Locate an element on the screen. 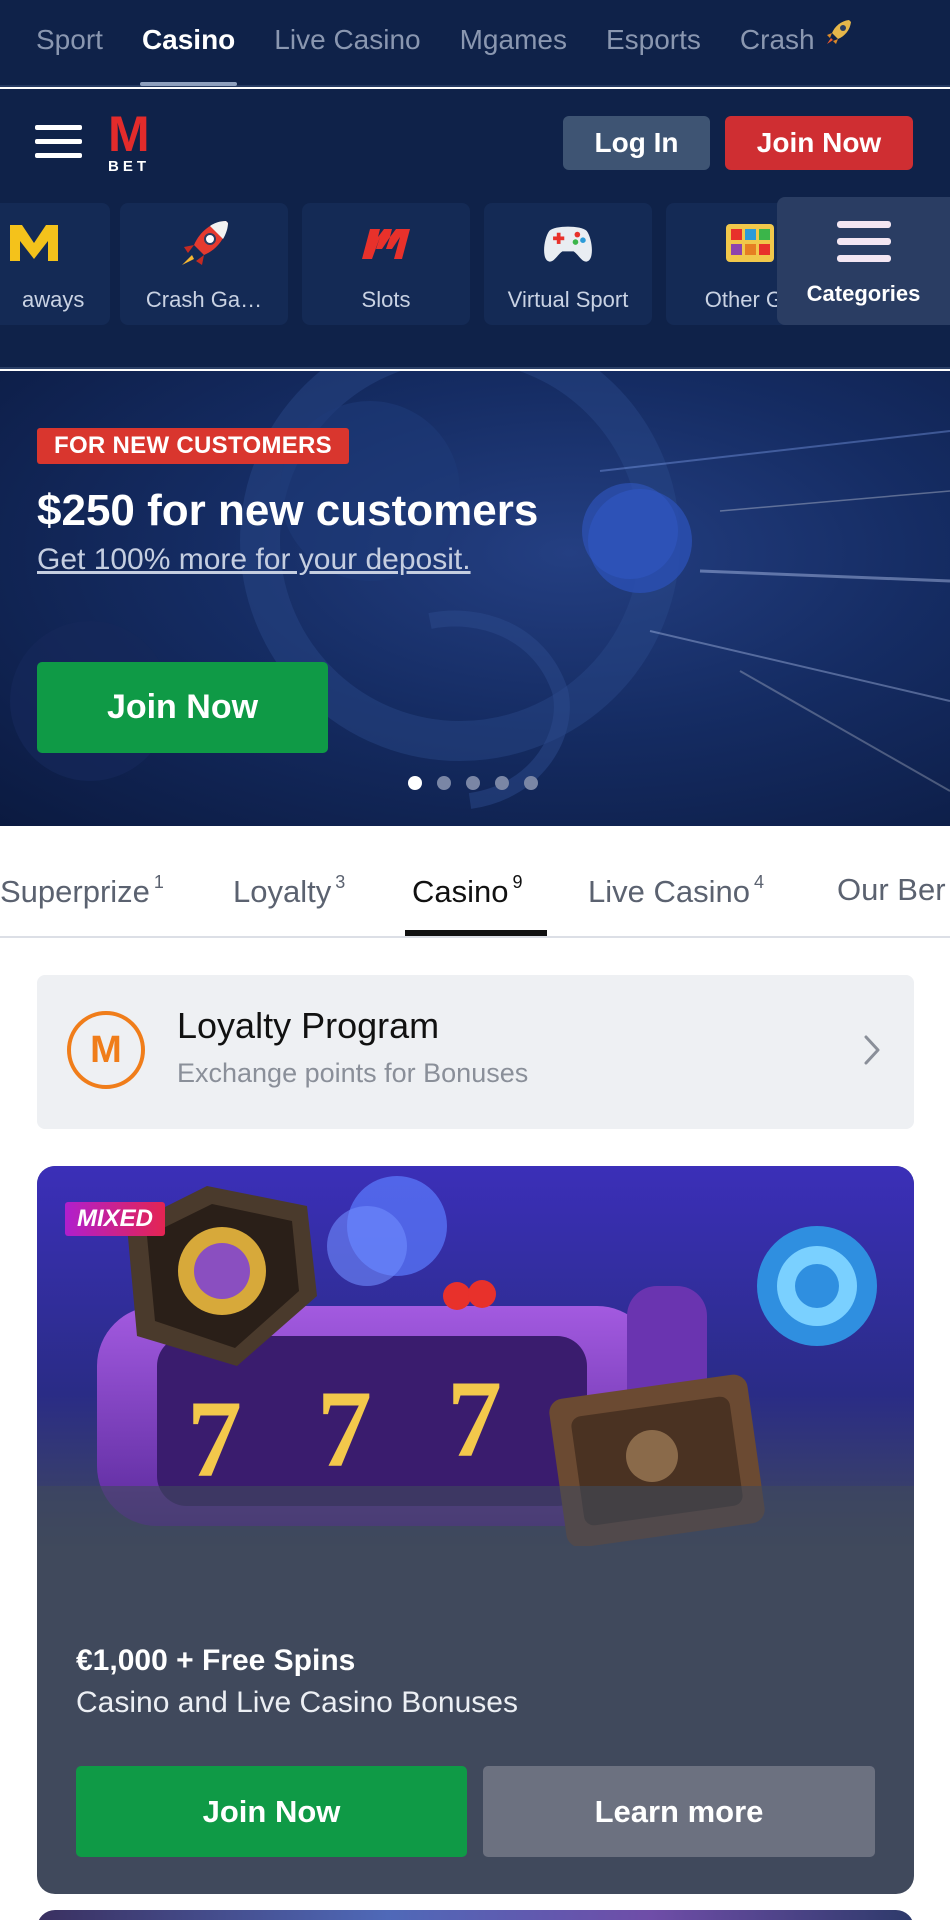  category-slots: Slots is located at coordinates (386, 264).